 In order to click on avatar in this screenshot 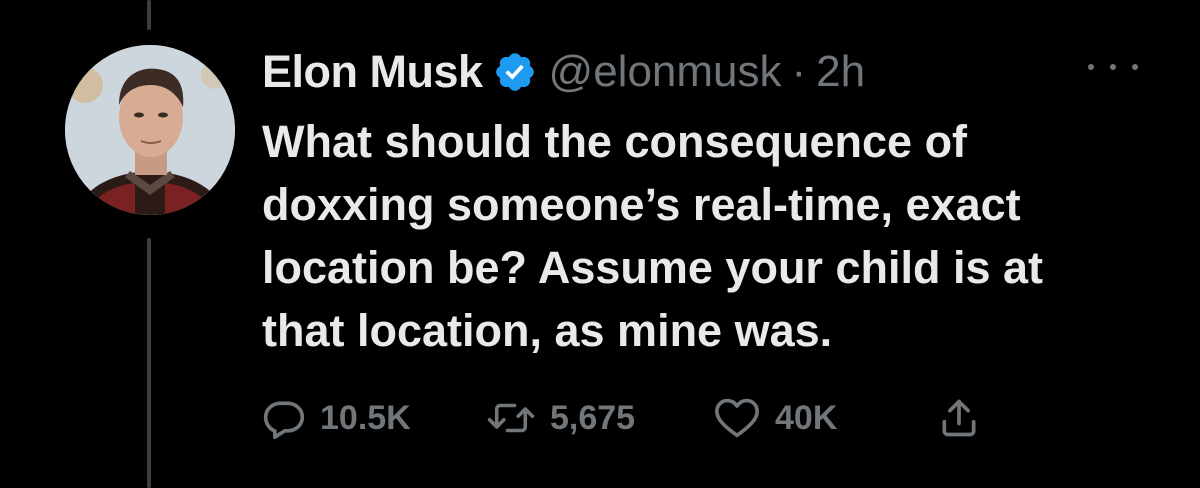, I will do `click(150, 130)`.